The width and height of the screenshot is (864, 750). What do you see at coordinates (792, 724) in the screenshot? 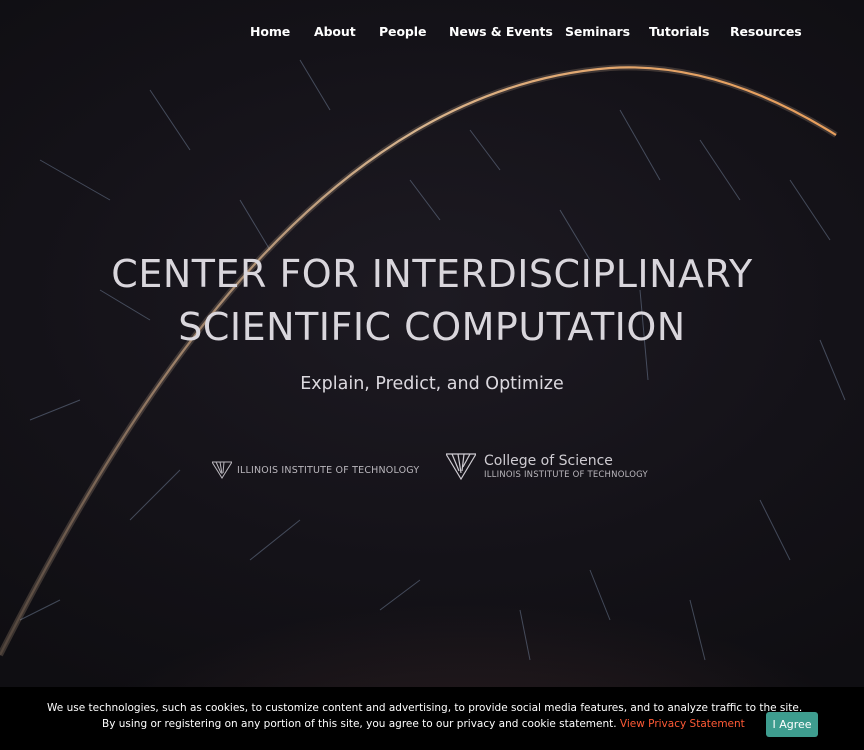
I see `agree-button: I Agree` at bounding box center [792, 724].